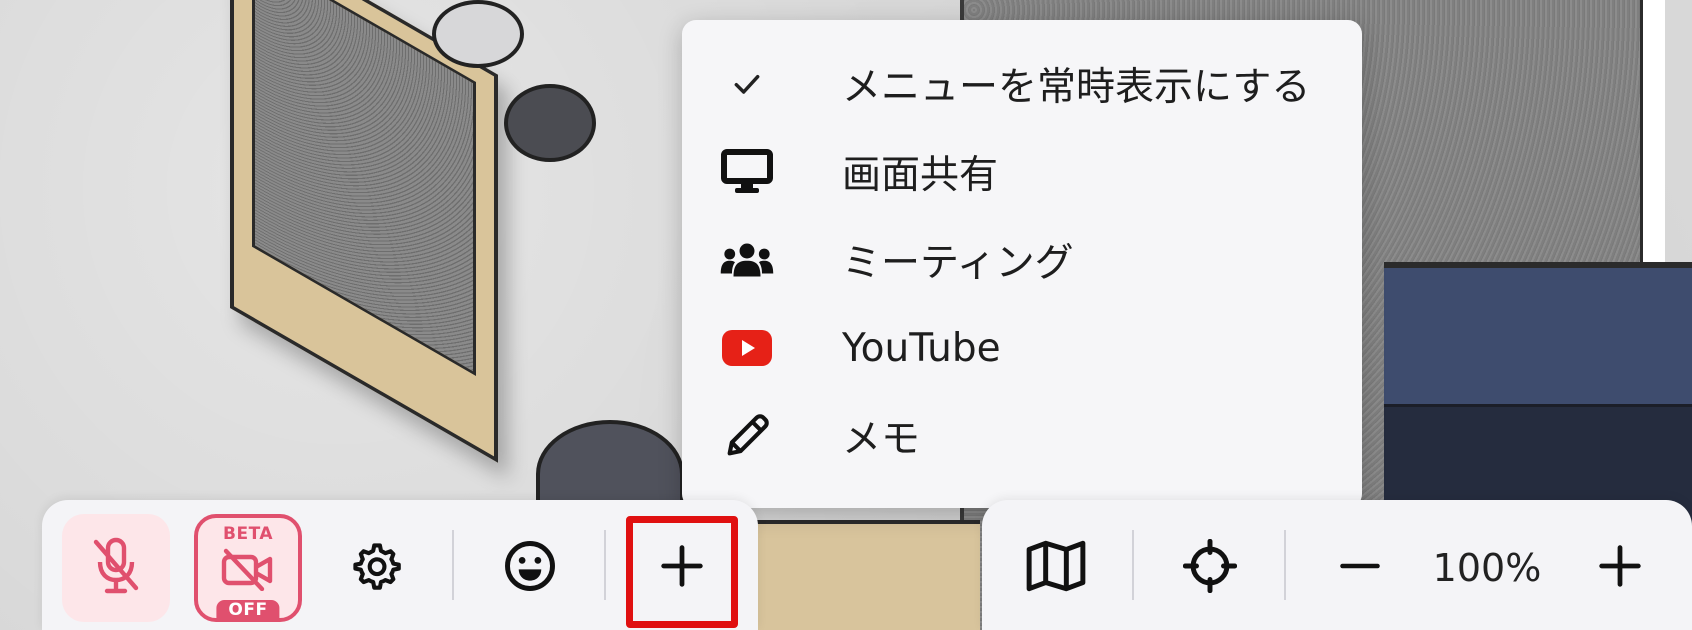  I want to click on camera-toggle-button: BETA OFF, so click(248, 568).